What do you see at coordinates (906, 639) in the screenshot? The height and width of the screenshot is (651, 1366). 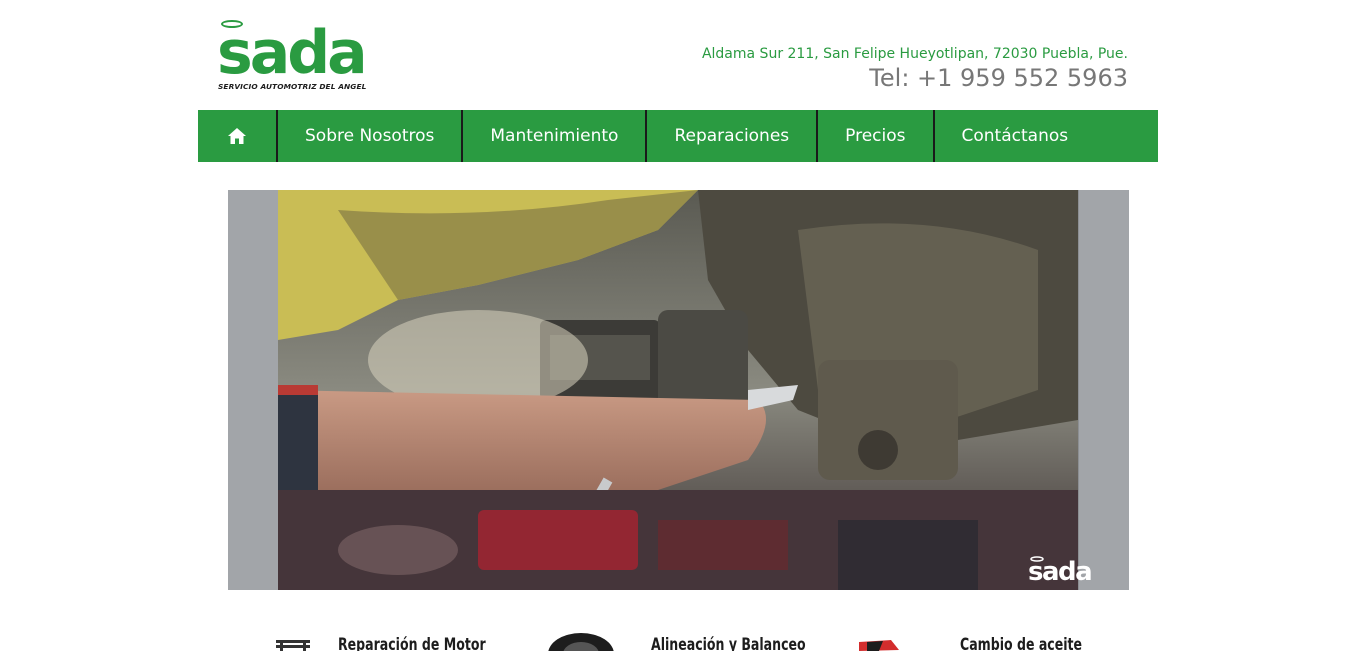 I see `oil-can-icon` at bounding box center [906, 639].